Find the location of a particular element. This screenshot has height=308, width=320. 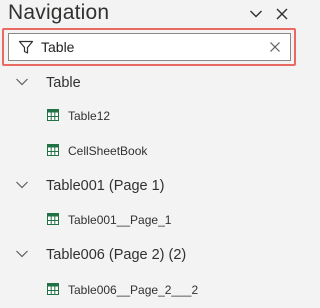

search-input is located at coordinates (150, 47).